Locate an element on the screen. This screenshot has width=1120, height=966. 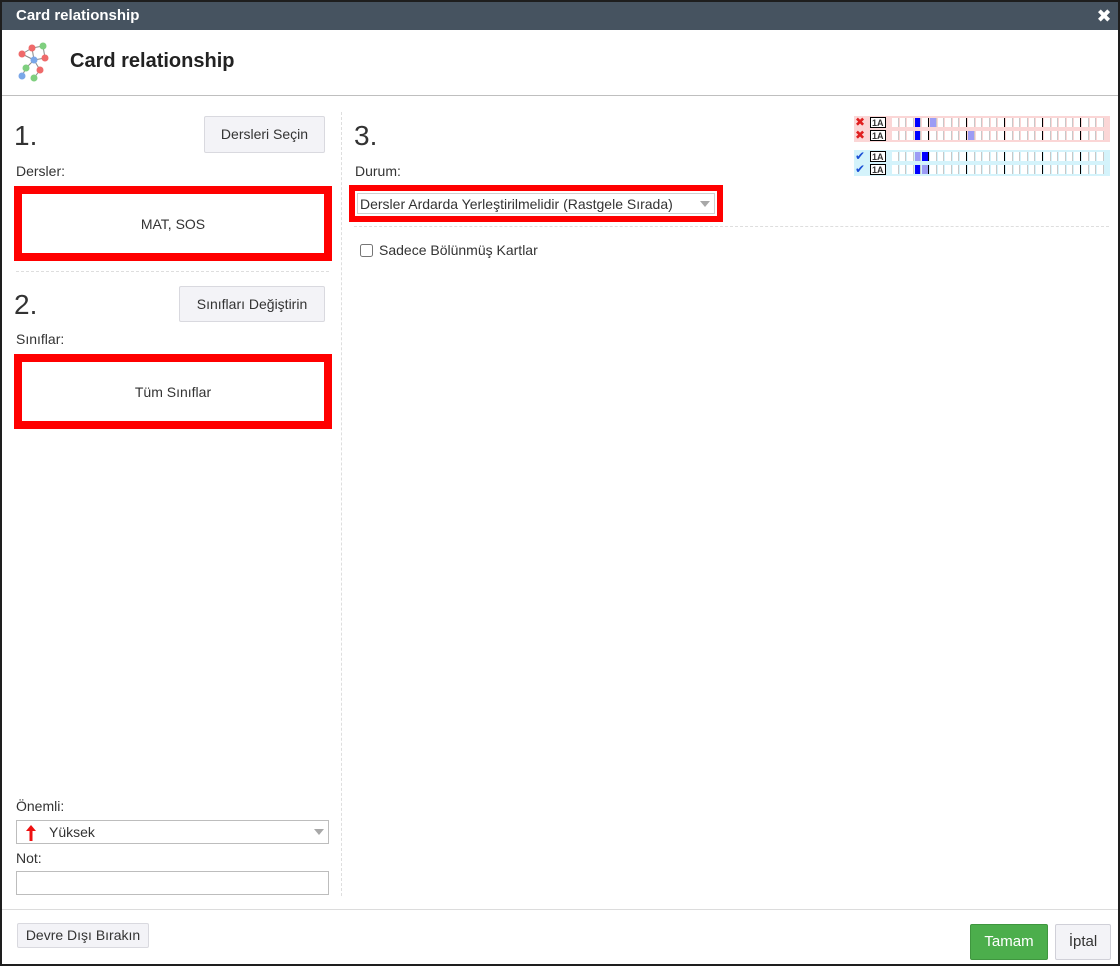
footer-divider is located at coordinates (560, 909).